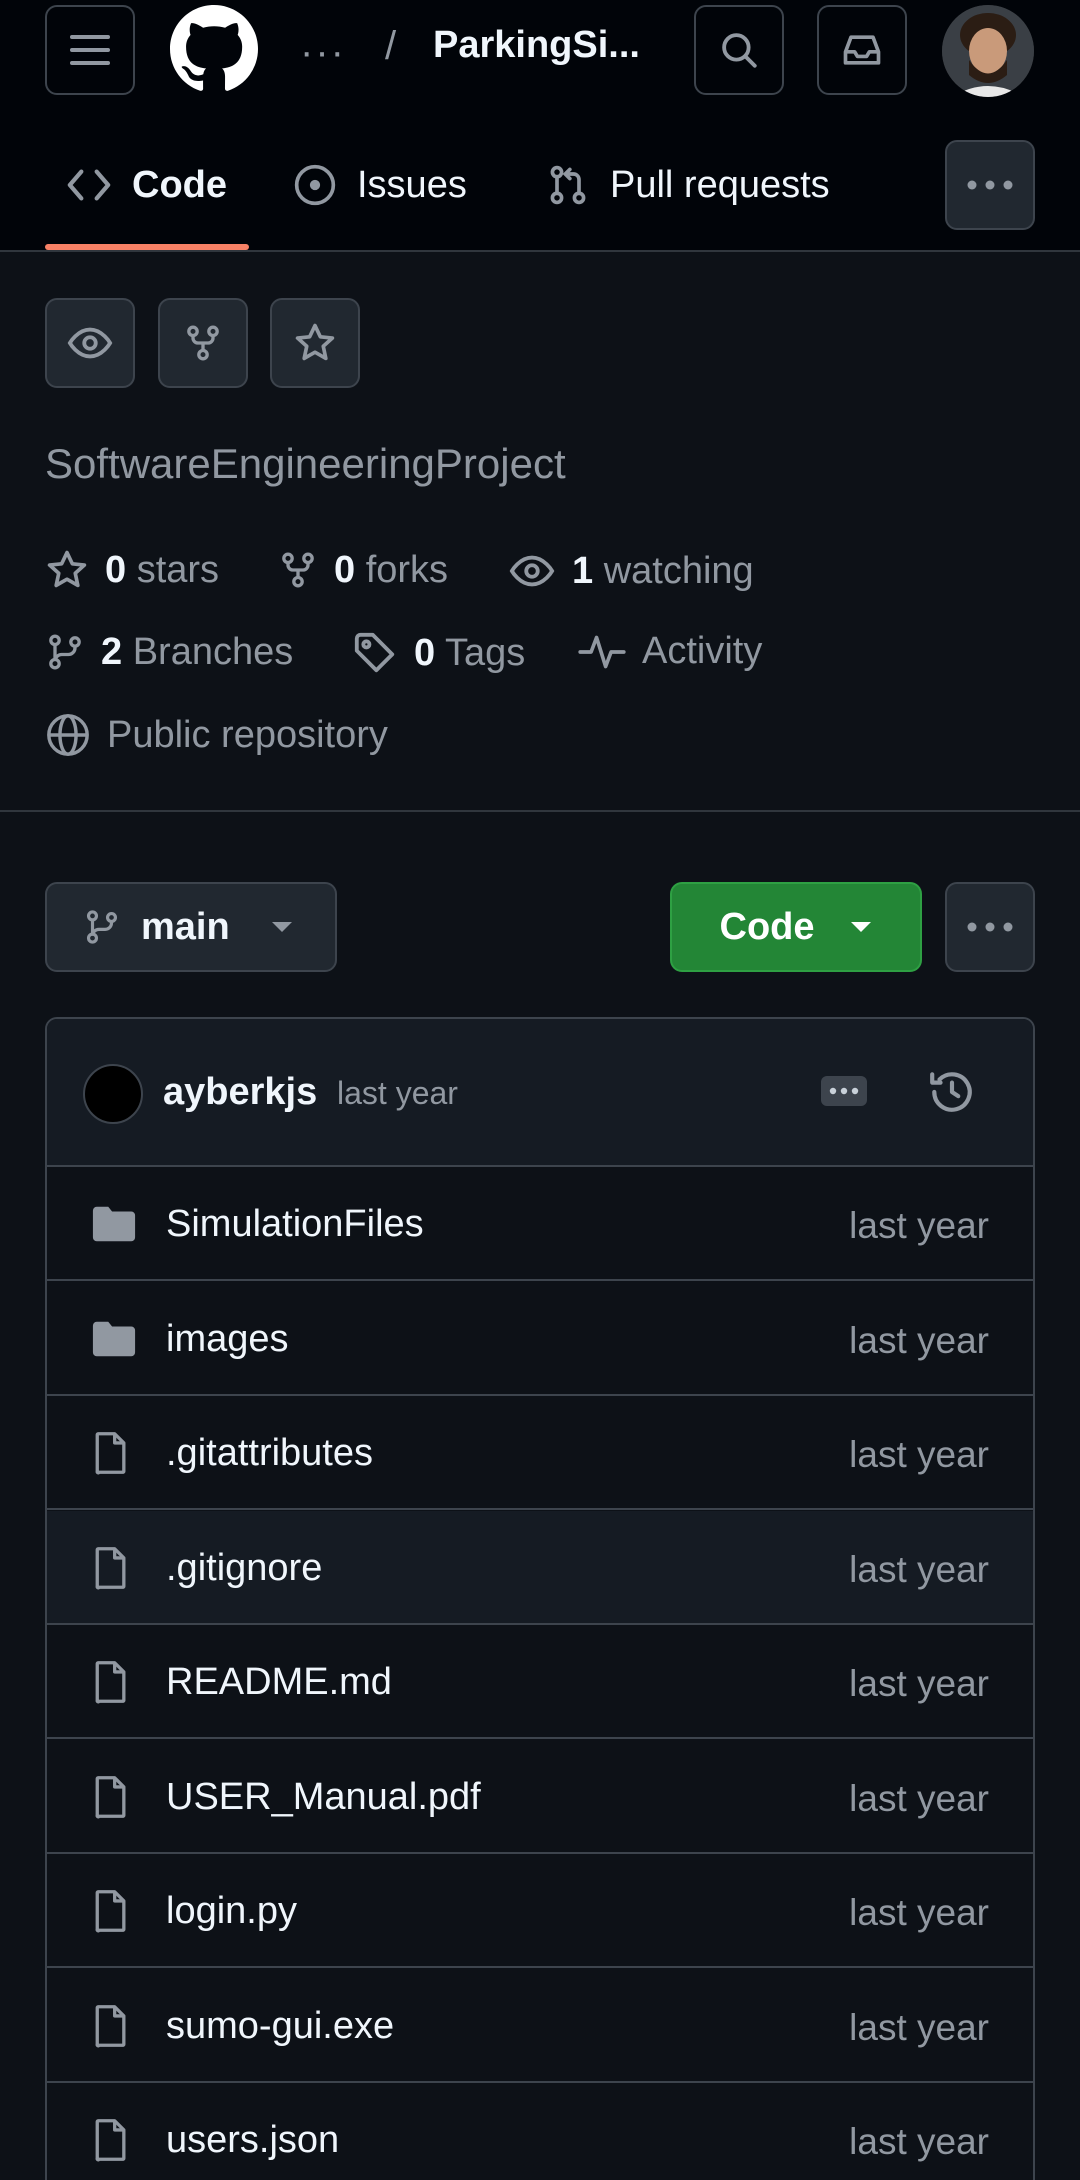 This screenshot has height=2180, width=1080. What do you see at coordinates (179, 184) in the screenshot?
I see `tab-code-label: Code` at bounding box center [179, 184].